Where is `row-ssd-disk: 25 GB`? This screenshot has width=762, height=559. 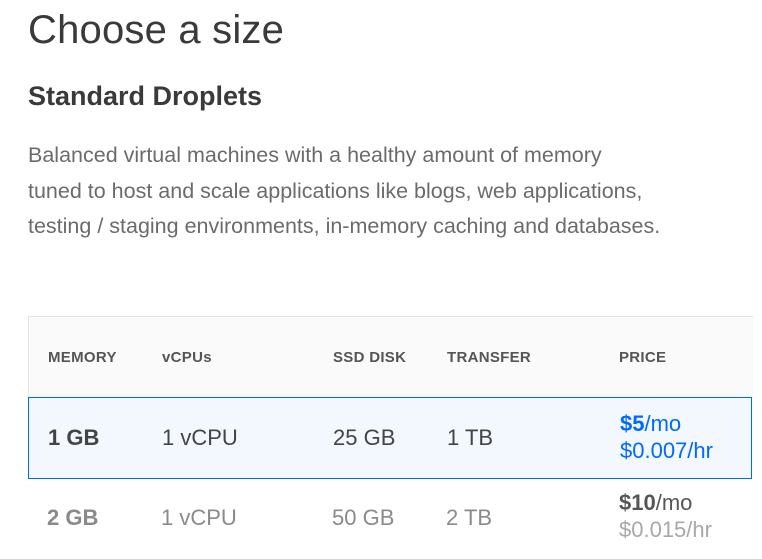 row-ssd-disk: 25 GB is located at coordinates (364, 437).